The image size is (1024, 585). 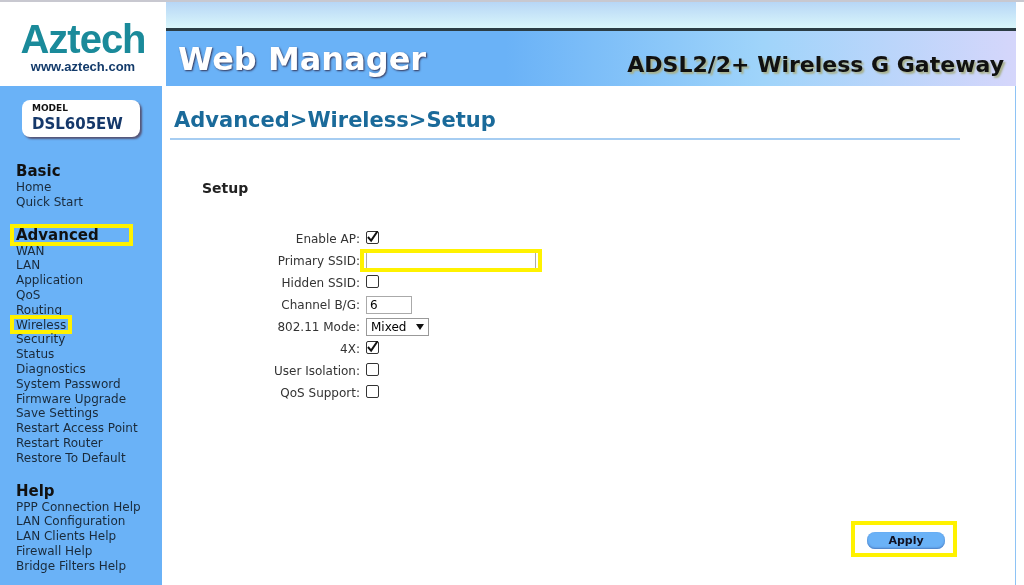 What do you see at coordinates (50, 108) in the screenshot?
I see `model-label: MODEL` at bounding box center [50, 108].